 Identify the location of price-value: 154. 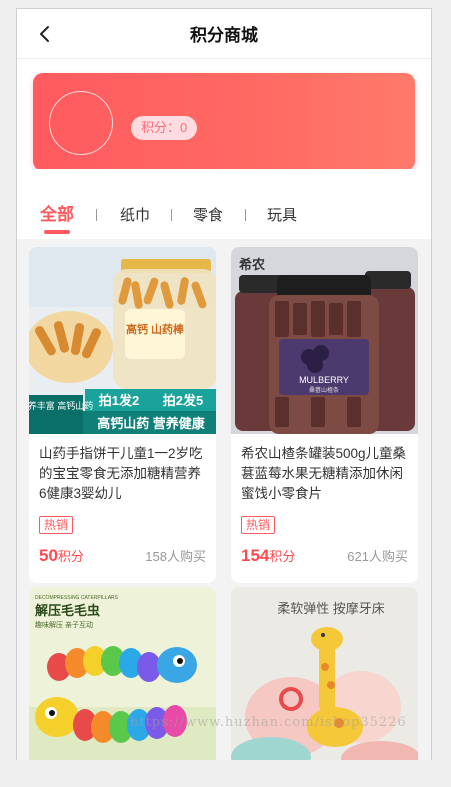
(255, 555).